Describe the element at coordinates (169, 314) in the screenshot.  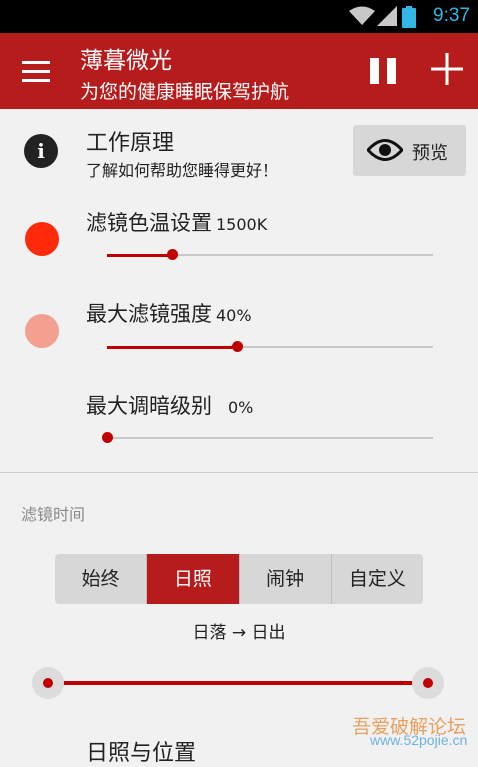
I see `filter-intensity-label: 最大滤镜强度 40%` at that location.